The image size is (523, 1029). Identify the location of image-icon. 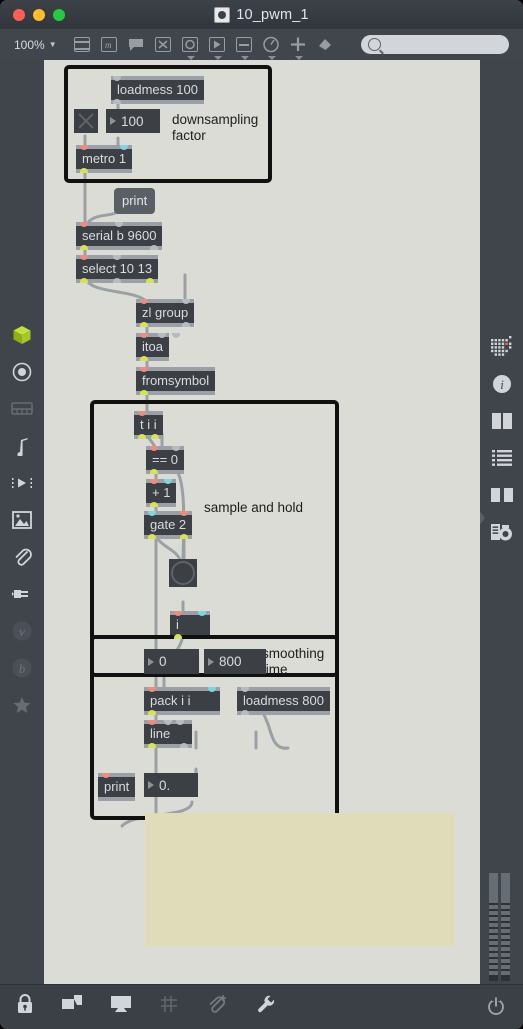
(22, 519).